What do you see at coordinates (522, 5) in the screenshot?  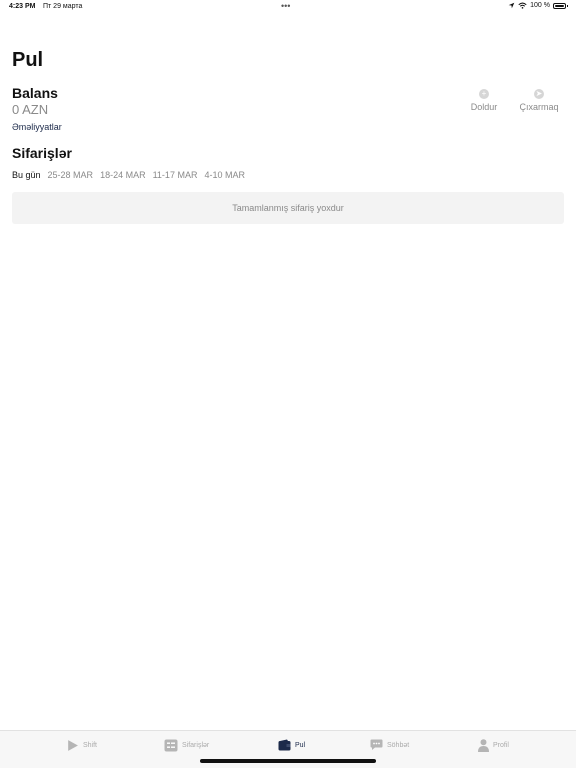 I see `wifi-icon` at bounding box center [522, 5].